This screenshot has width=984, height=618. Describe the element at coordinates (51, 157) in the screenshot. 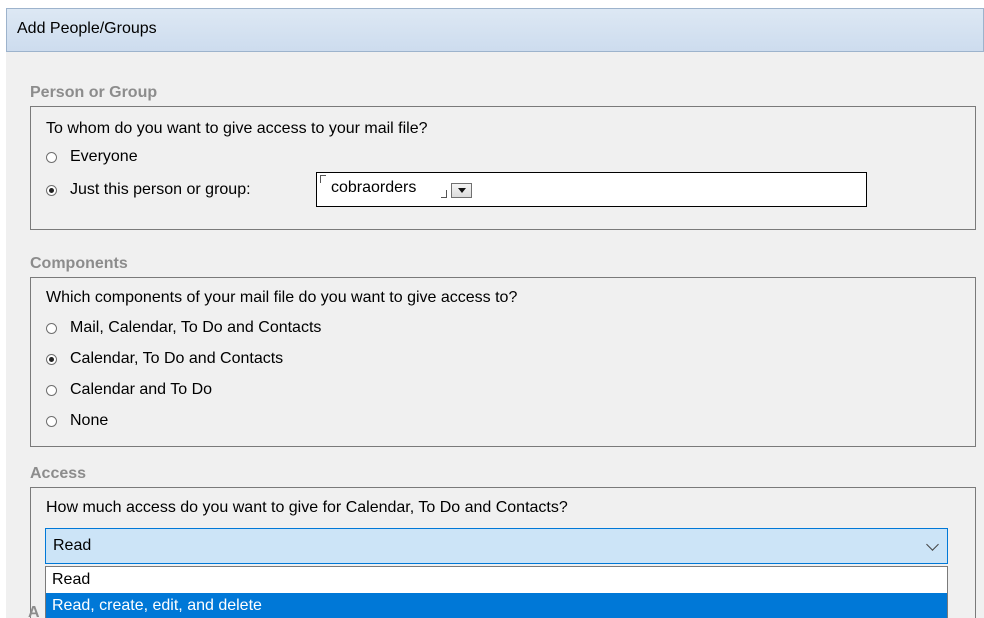

I see `radio-everyone-indicator` at that location.